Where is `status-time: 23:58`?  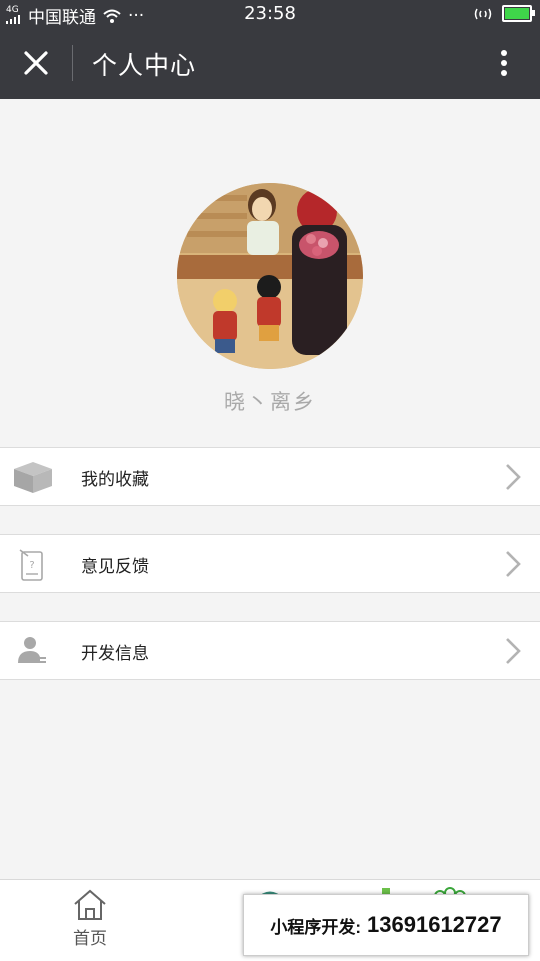 status-time: 23:58 is located at coordinates (270, 13).